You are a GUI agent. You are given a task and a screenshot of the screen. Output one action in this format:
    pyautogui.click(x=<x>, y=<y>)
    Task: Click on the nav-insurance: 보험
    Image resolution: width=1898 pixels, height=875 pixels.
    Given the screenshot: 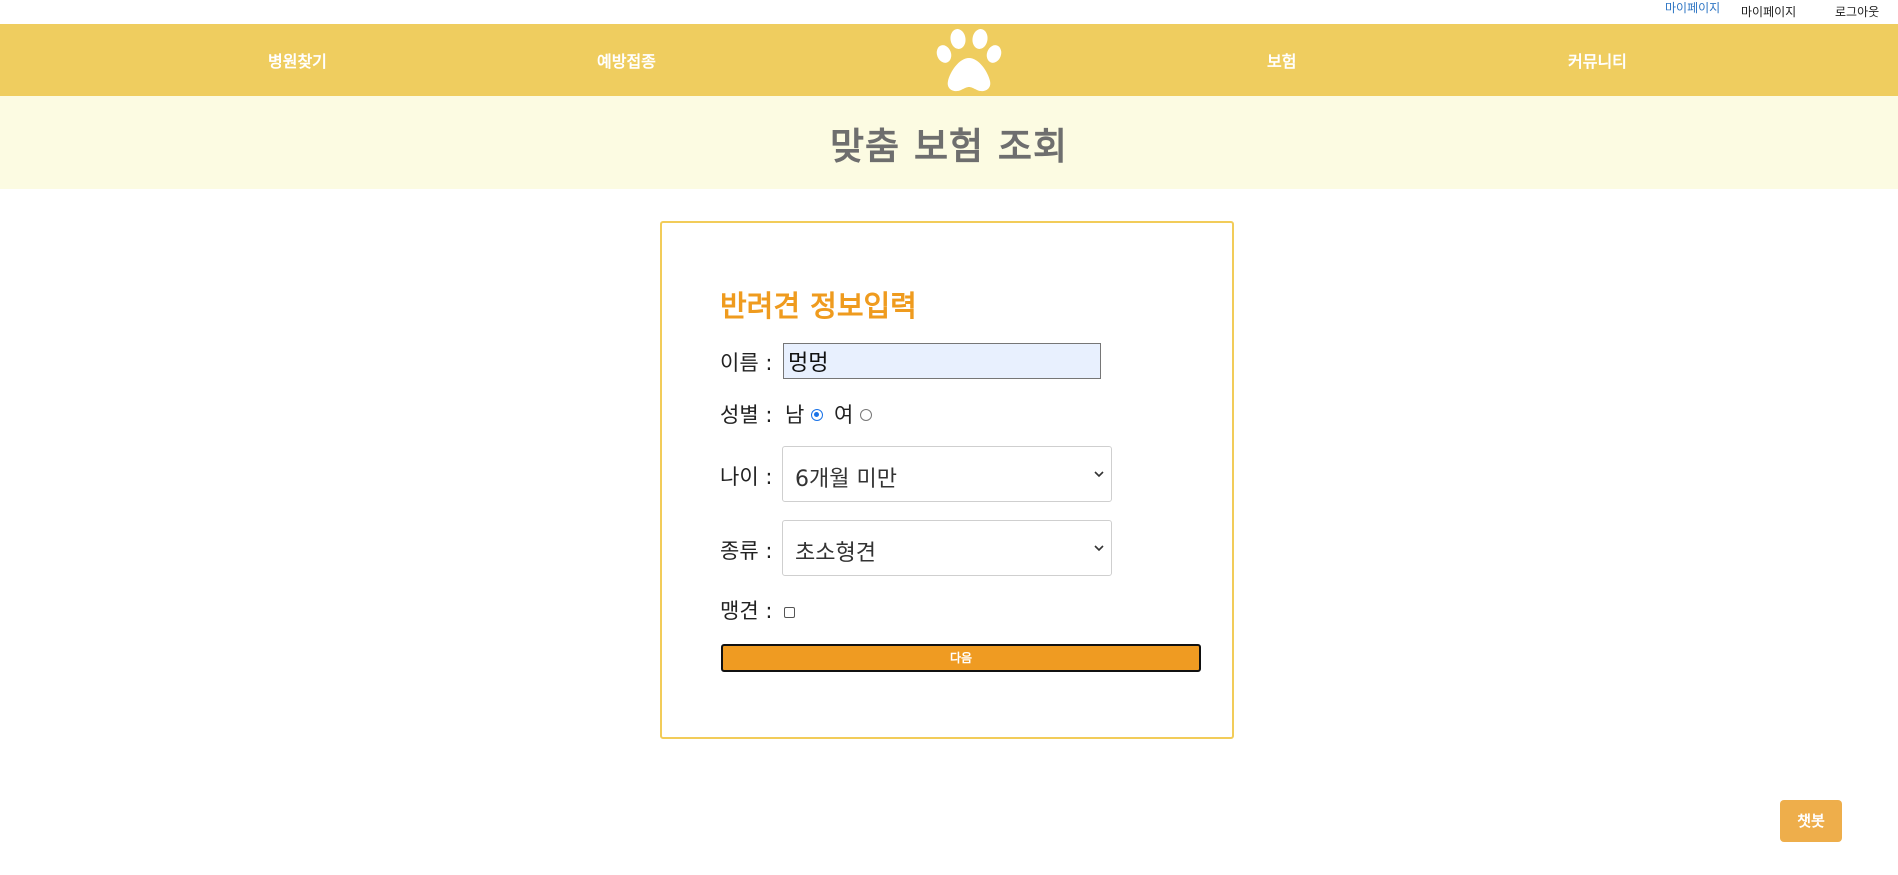 What is the action you would take?
    pyautogui.click(x=1281, y=60)
    